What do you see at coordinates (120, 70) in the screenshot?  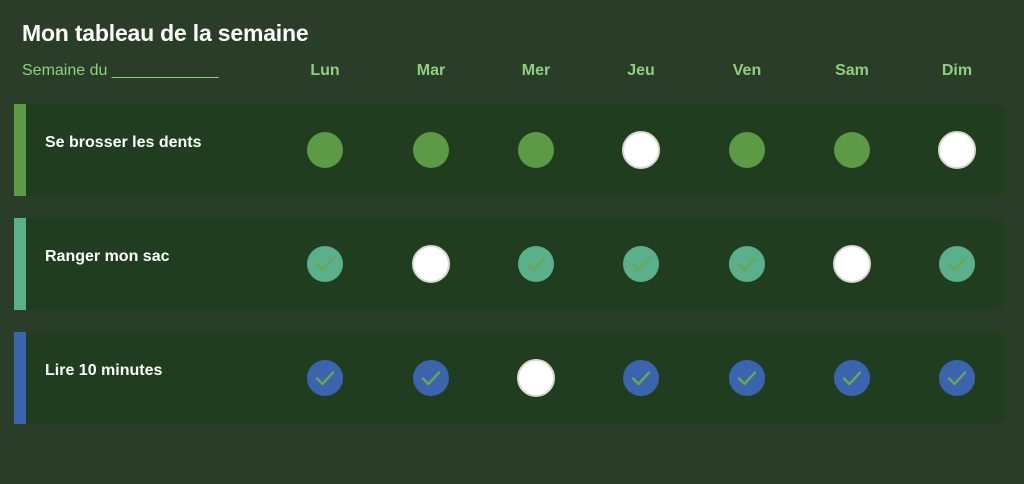 I see `week-label: Semaine du ____________` at bounding box center [120, 70].